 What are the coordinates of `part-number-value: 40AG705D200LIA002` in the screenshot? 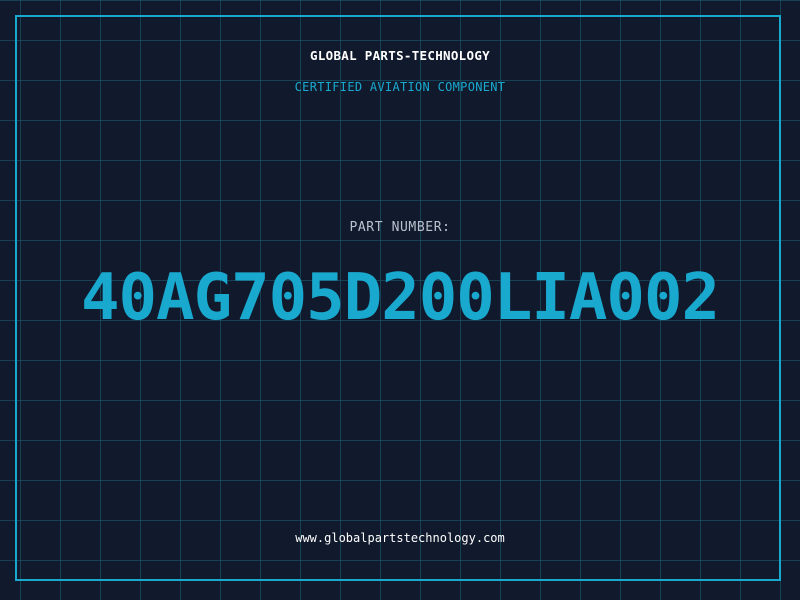 It's located at (400, 298).